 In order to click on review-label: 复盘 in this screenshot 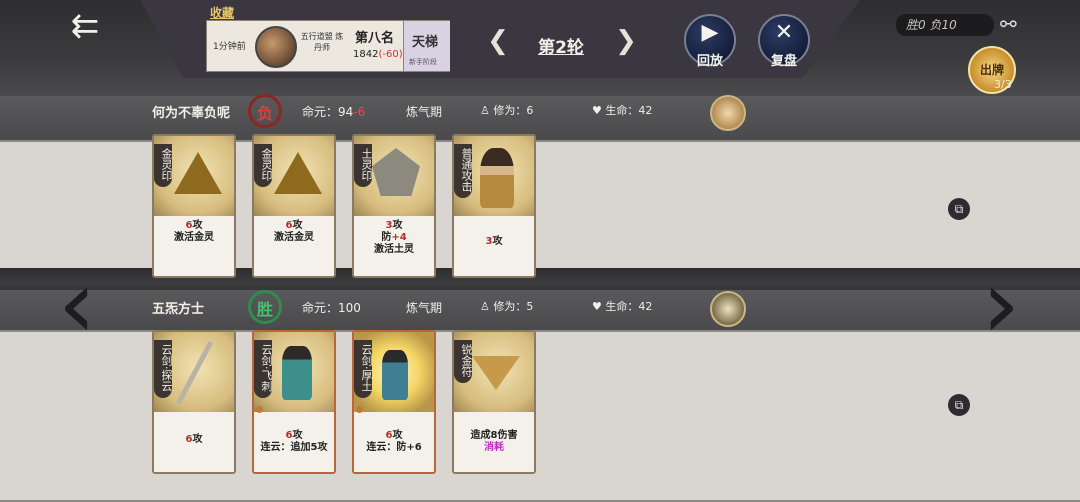, I will do `click(783, 61)`.